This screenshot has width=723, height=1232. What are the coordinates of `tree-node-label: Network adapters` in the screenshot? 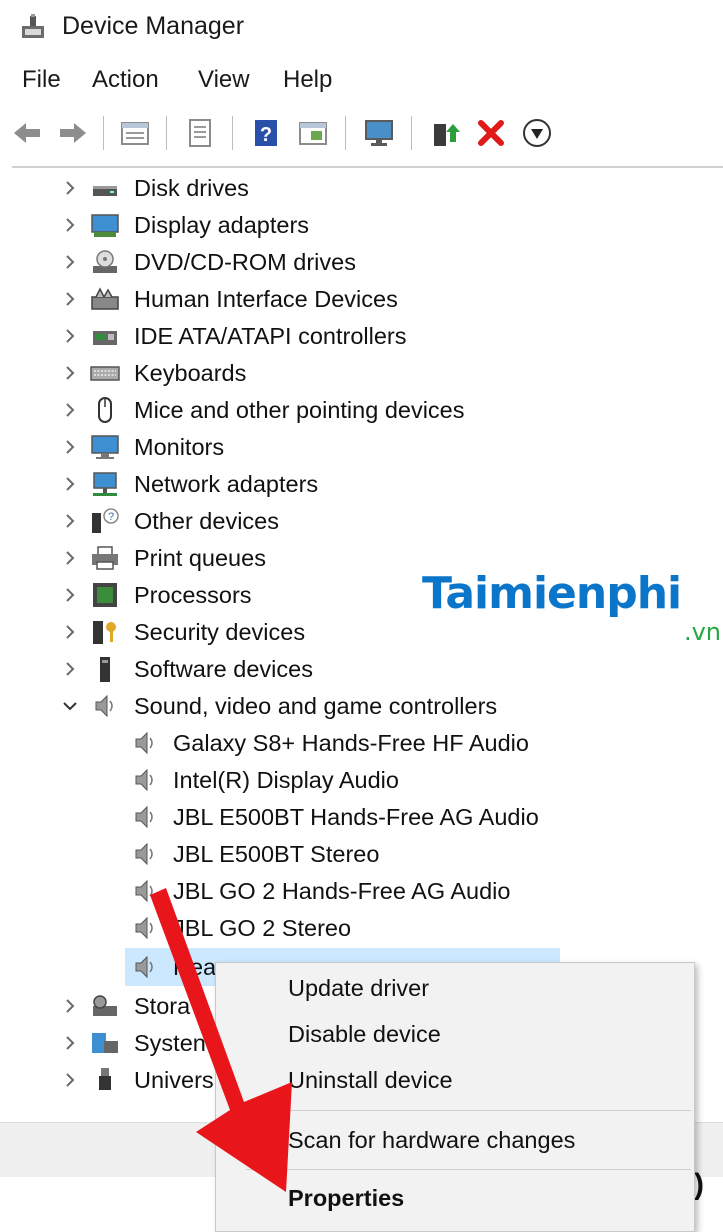 It's located at (226, 484).